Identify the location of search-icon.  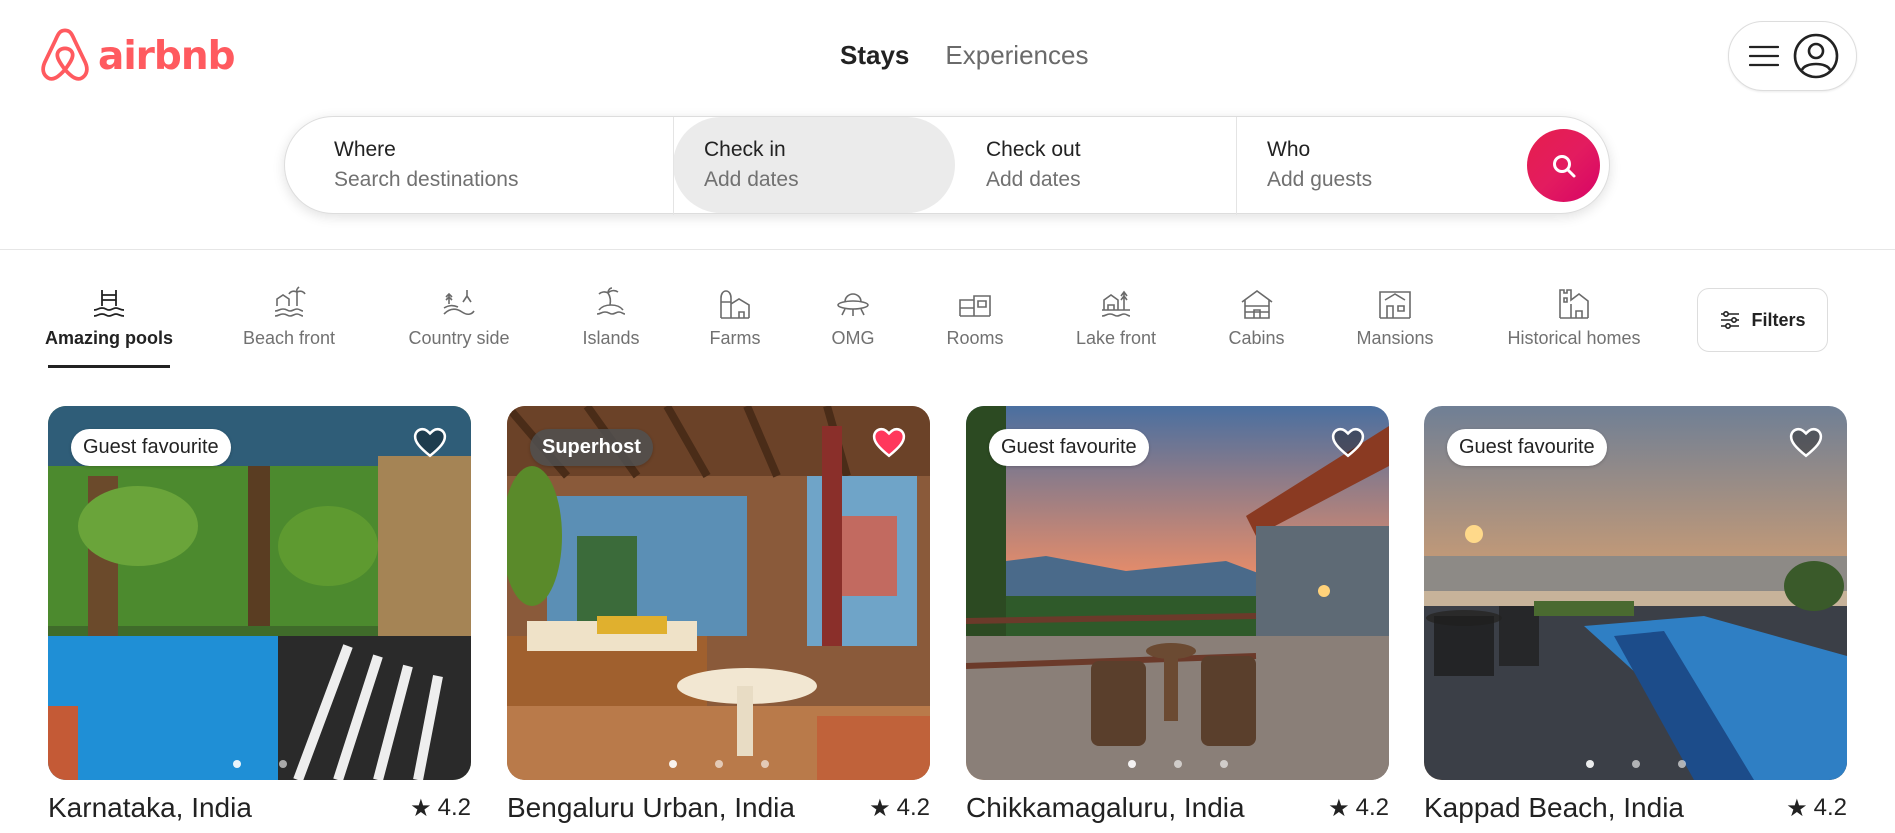
(1563, 165).